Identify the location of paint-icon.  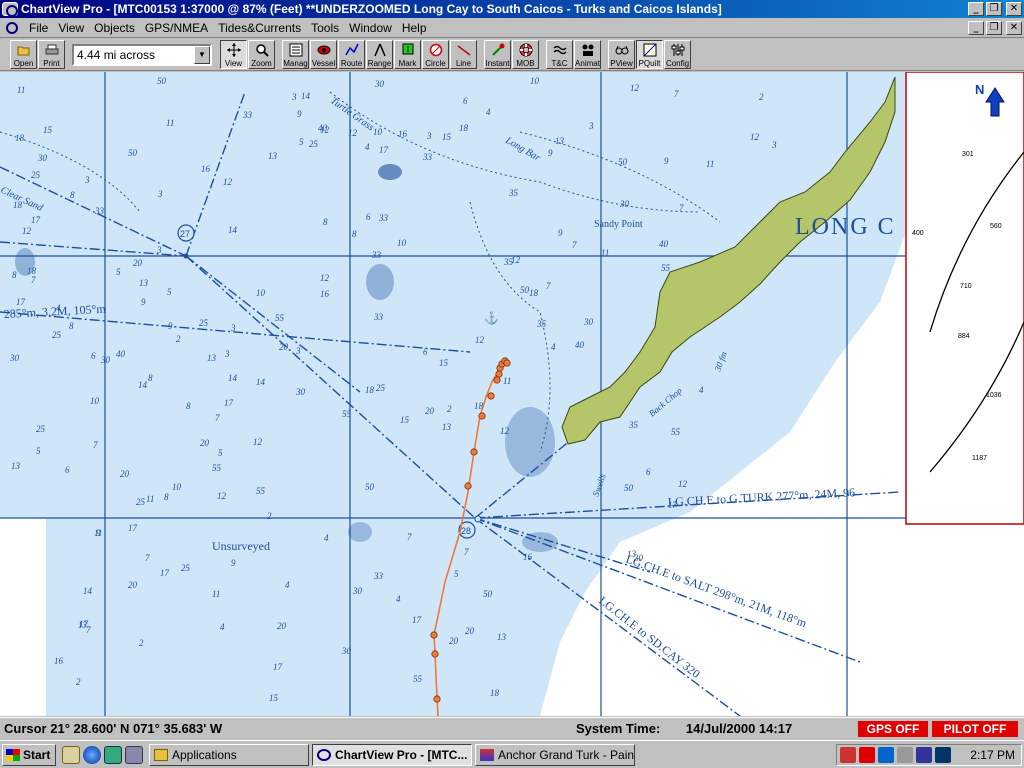
(487, 754).